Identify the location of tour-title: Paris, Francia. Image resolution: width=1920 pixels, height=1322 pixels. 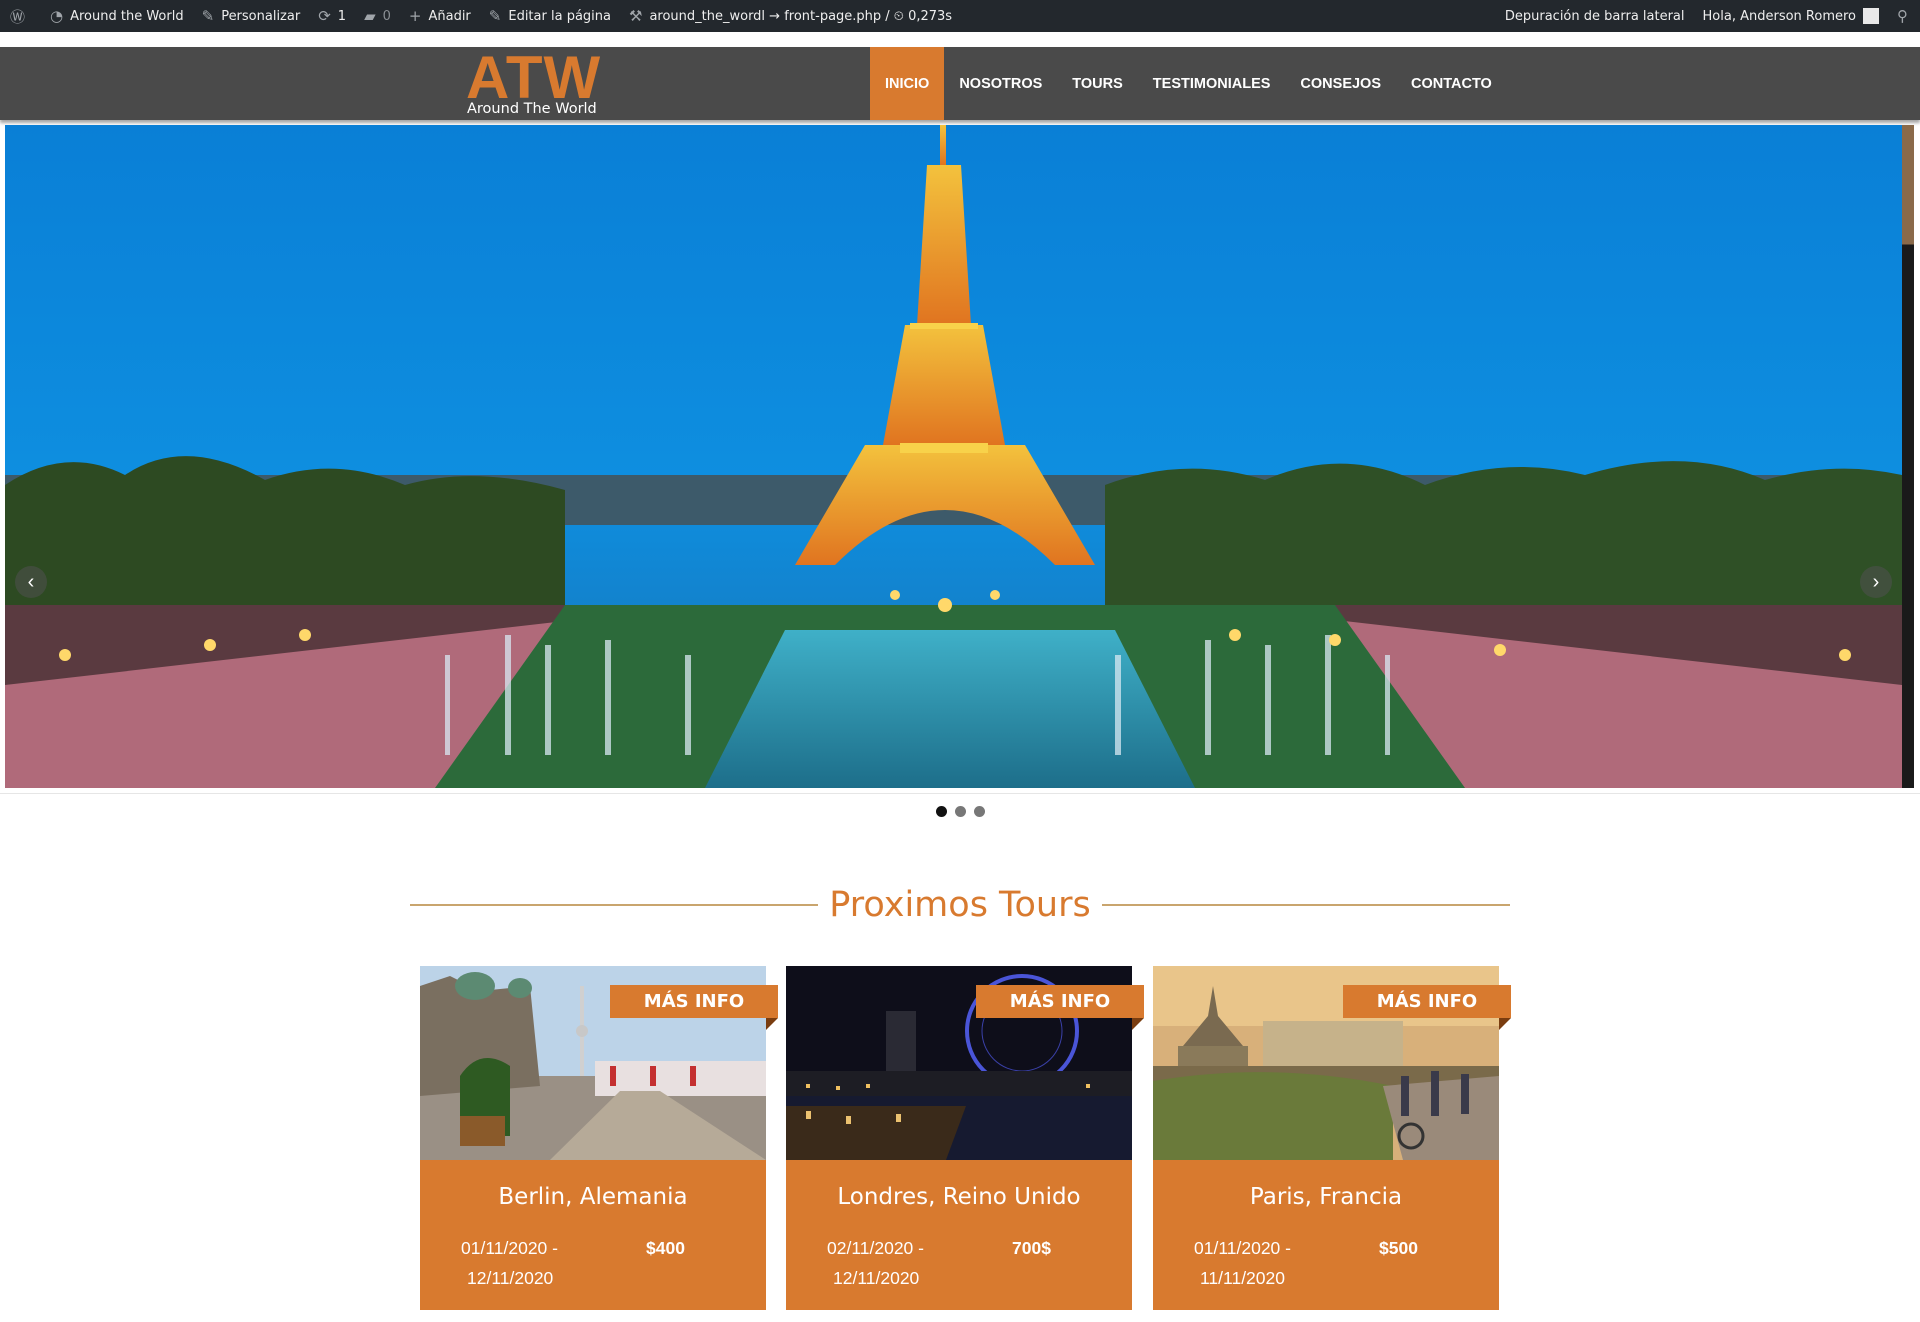
(1326, 1197).